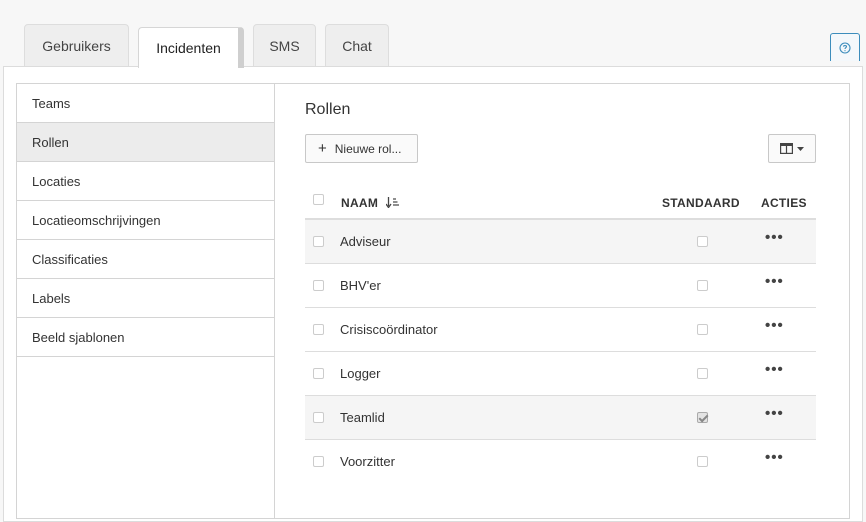  Describe the element at coordinates (362, 417) in the screenshot. I see `role-name: Teamlid` at that location.